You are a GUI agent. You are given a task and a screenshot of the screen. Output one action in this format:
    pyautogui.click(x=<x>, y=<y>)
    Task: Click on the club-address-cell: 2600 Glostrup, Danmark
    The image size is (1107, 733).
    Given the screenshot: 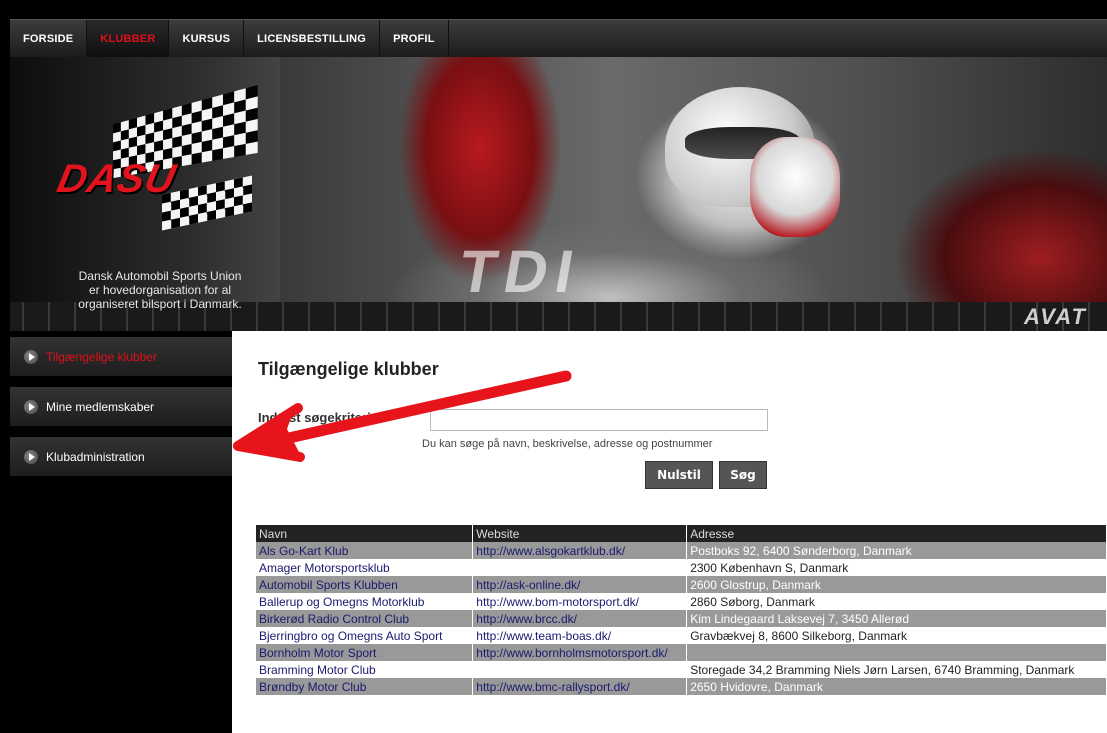 What is the action you would take?
    pyautogui.click(x=896, y=584)
    